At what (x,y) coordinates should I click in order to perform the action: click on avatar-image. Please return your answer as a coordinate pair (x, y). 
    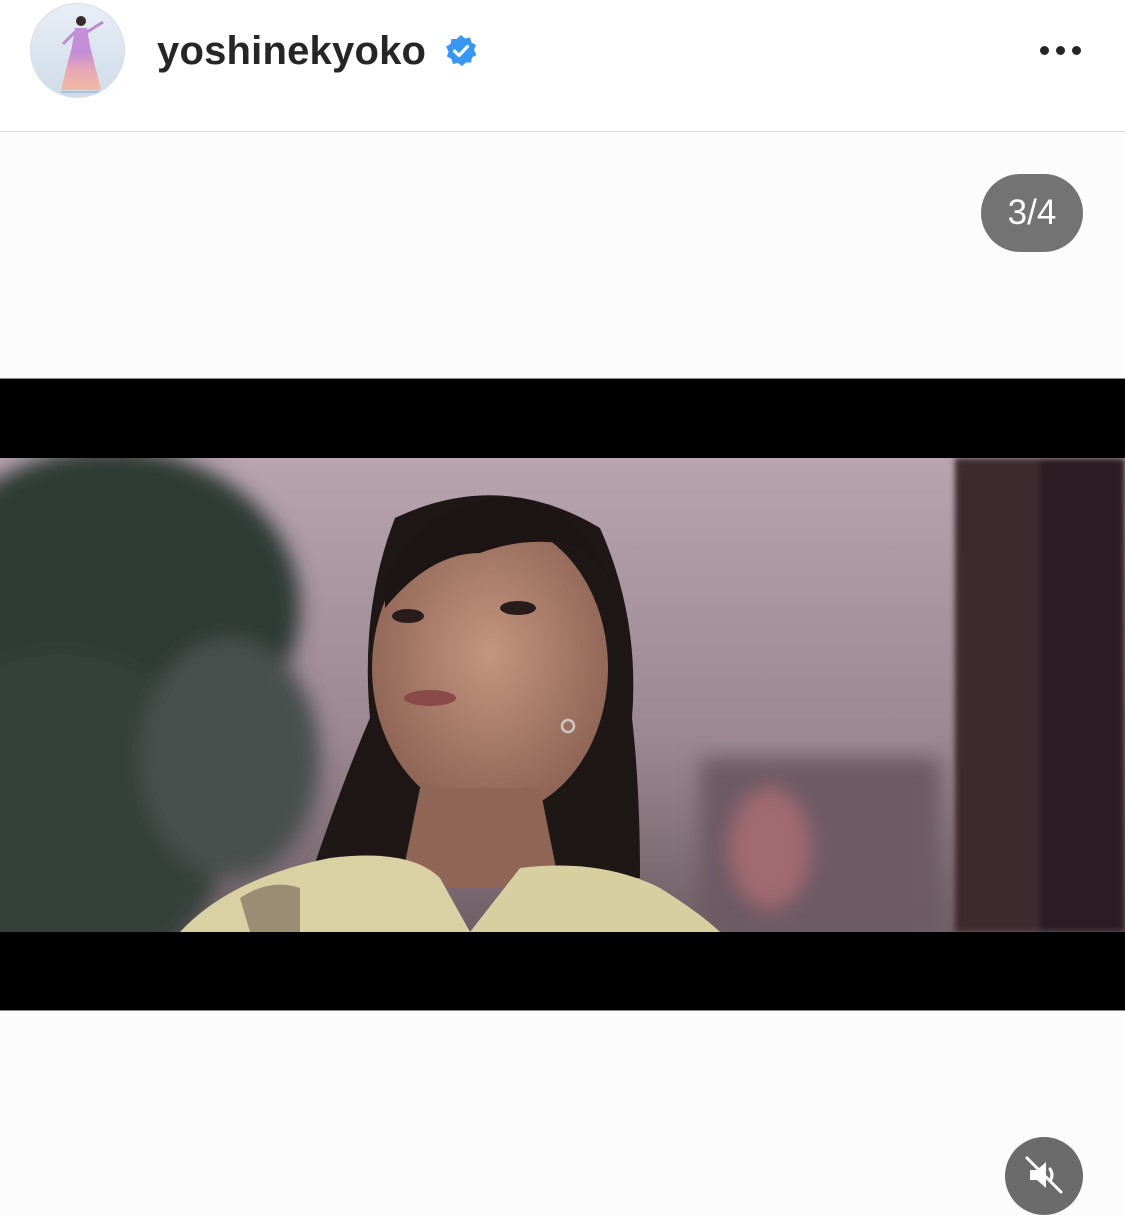
    Looking at the image, I should click on (77, 50).